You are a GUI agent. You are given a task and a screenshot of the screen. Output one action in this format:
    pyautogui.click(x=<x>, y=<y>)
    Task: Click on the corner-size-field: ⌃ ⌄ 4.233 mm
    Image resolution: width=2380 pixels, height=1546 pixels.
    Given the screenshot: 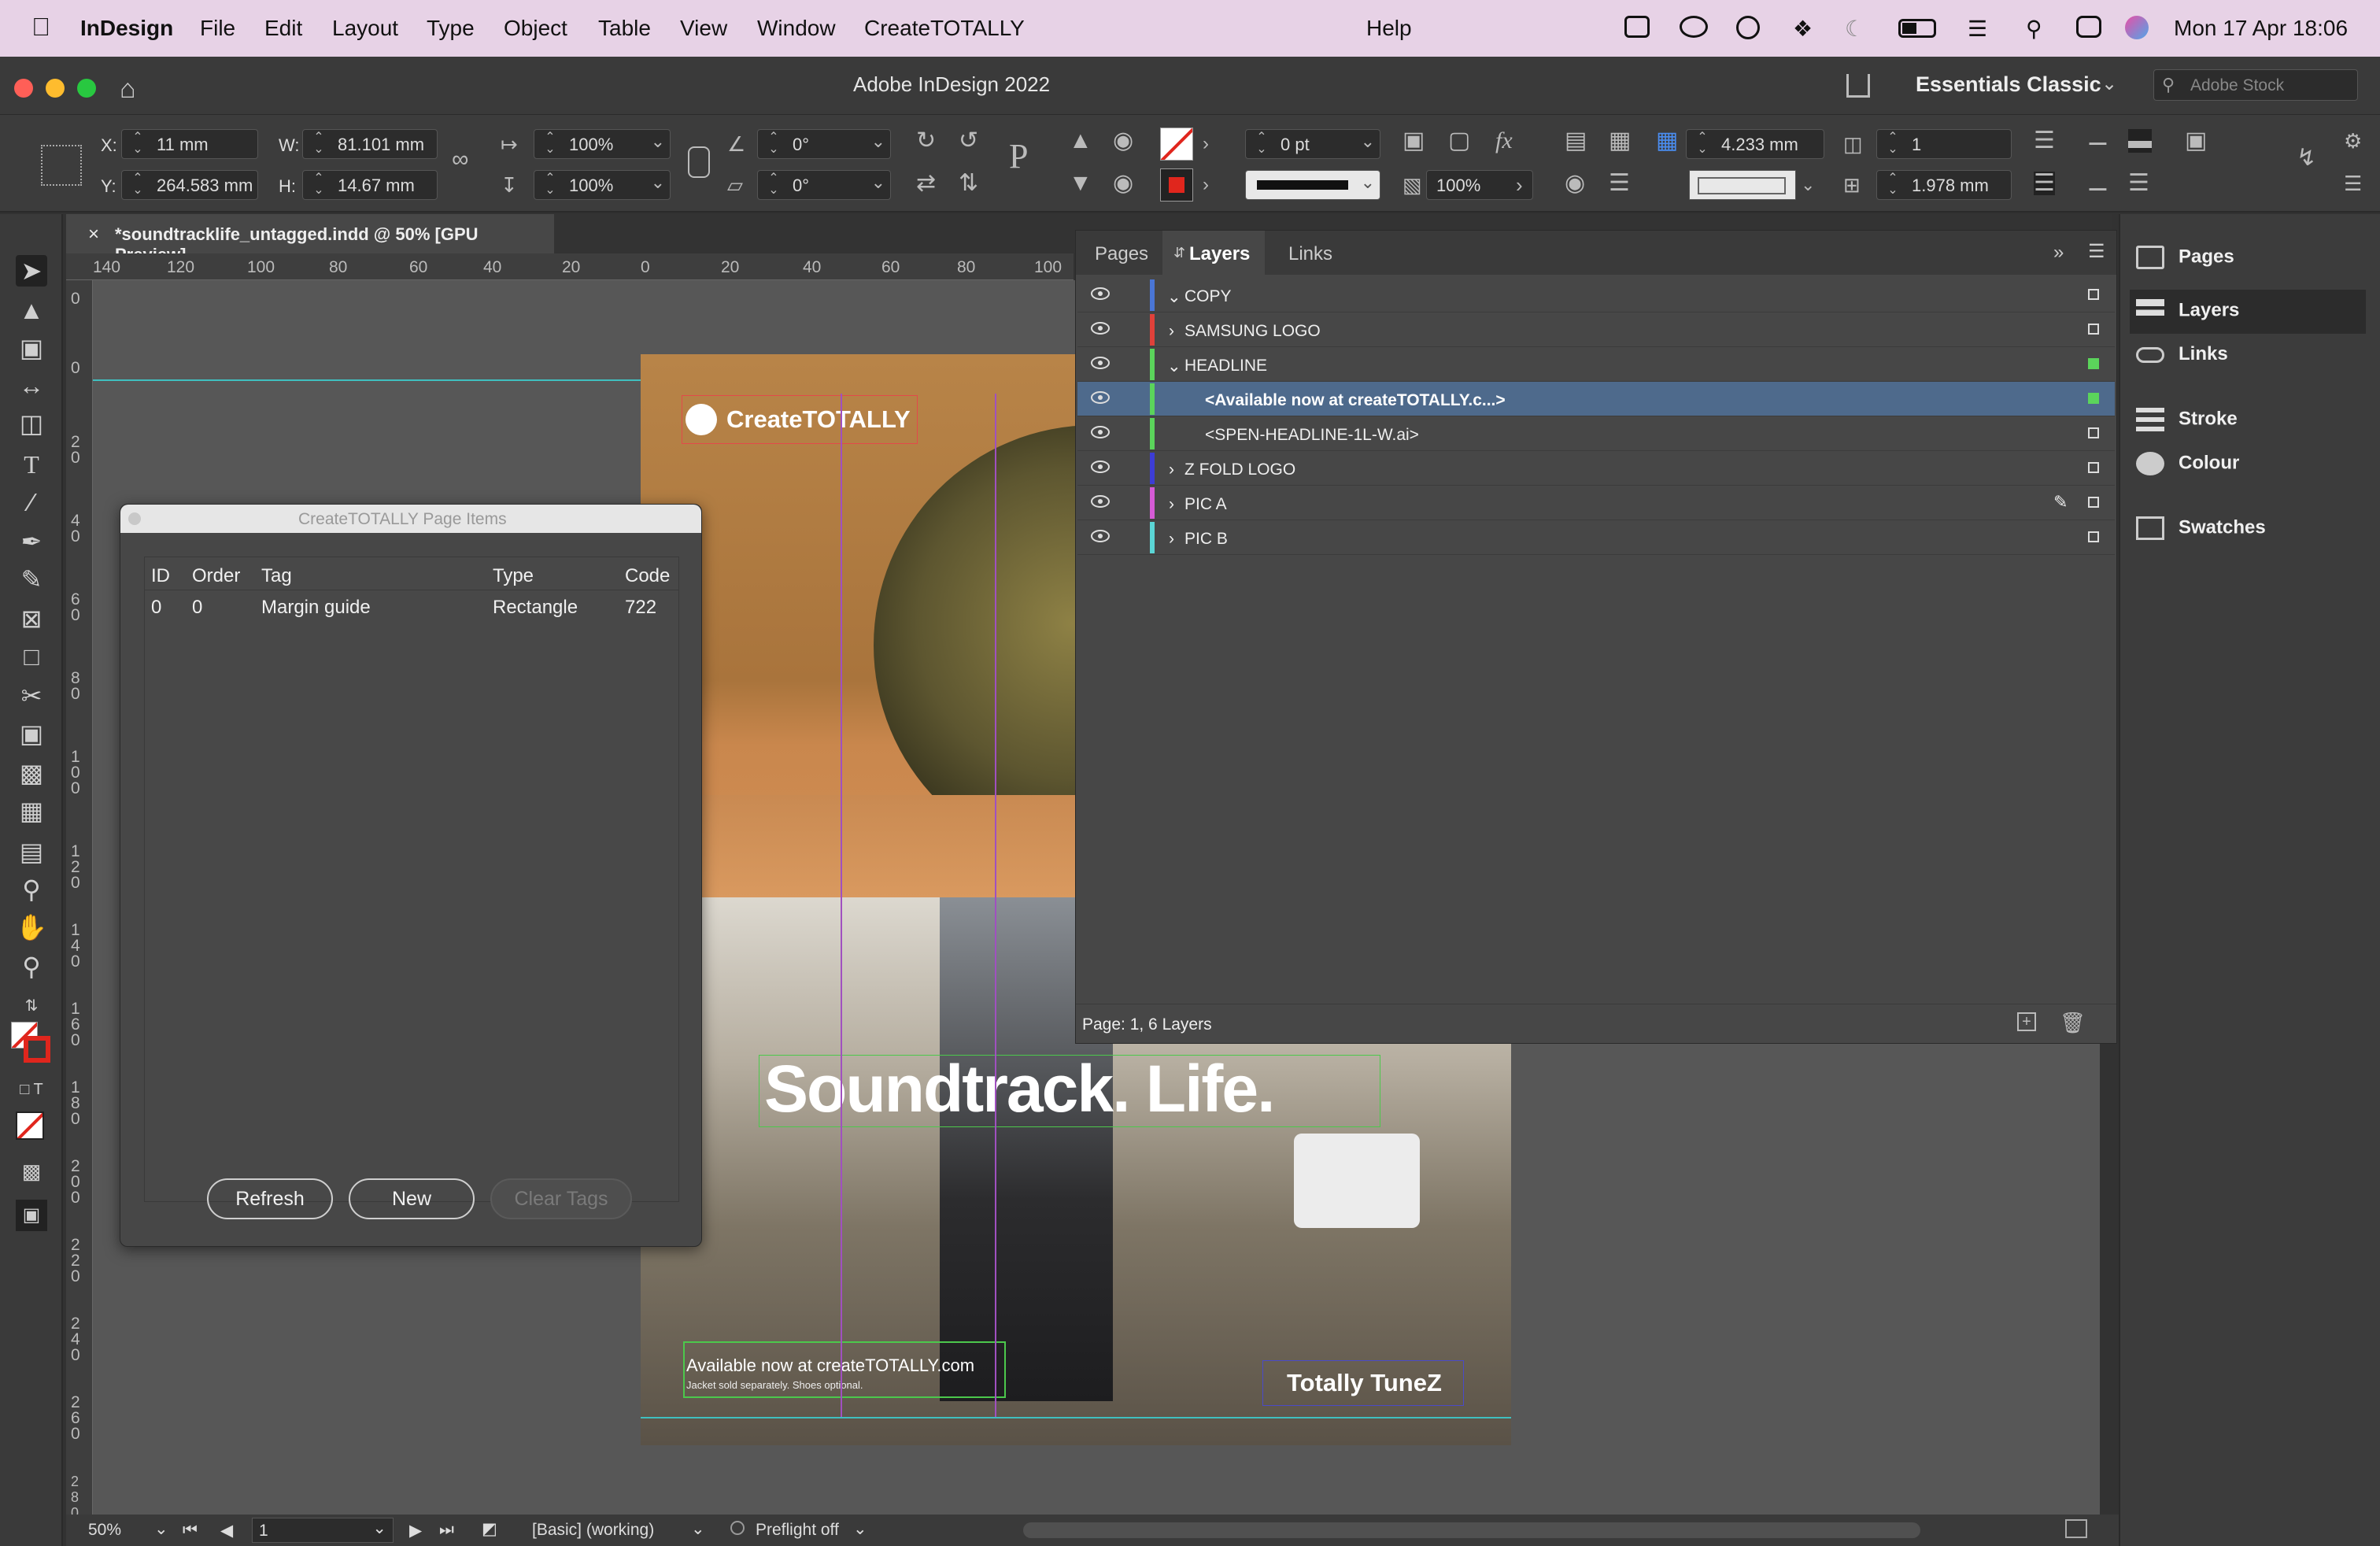 What is the action you would take?
    pyautogui.click(x=1755, y=144)
    